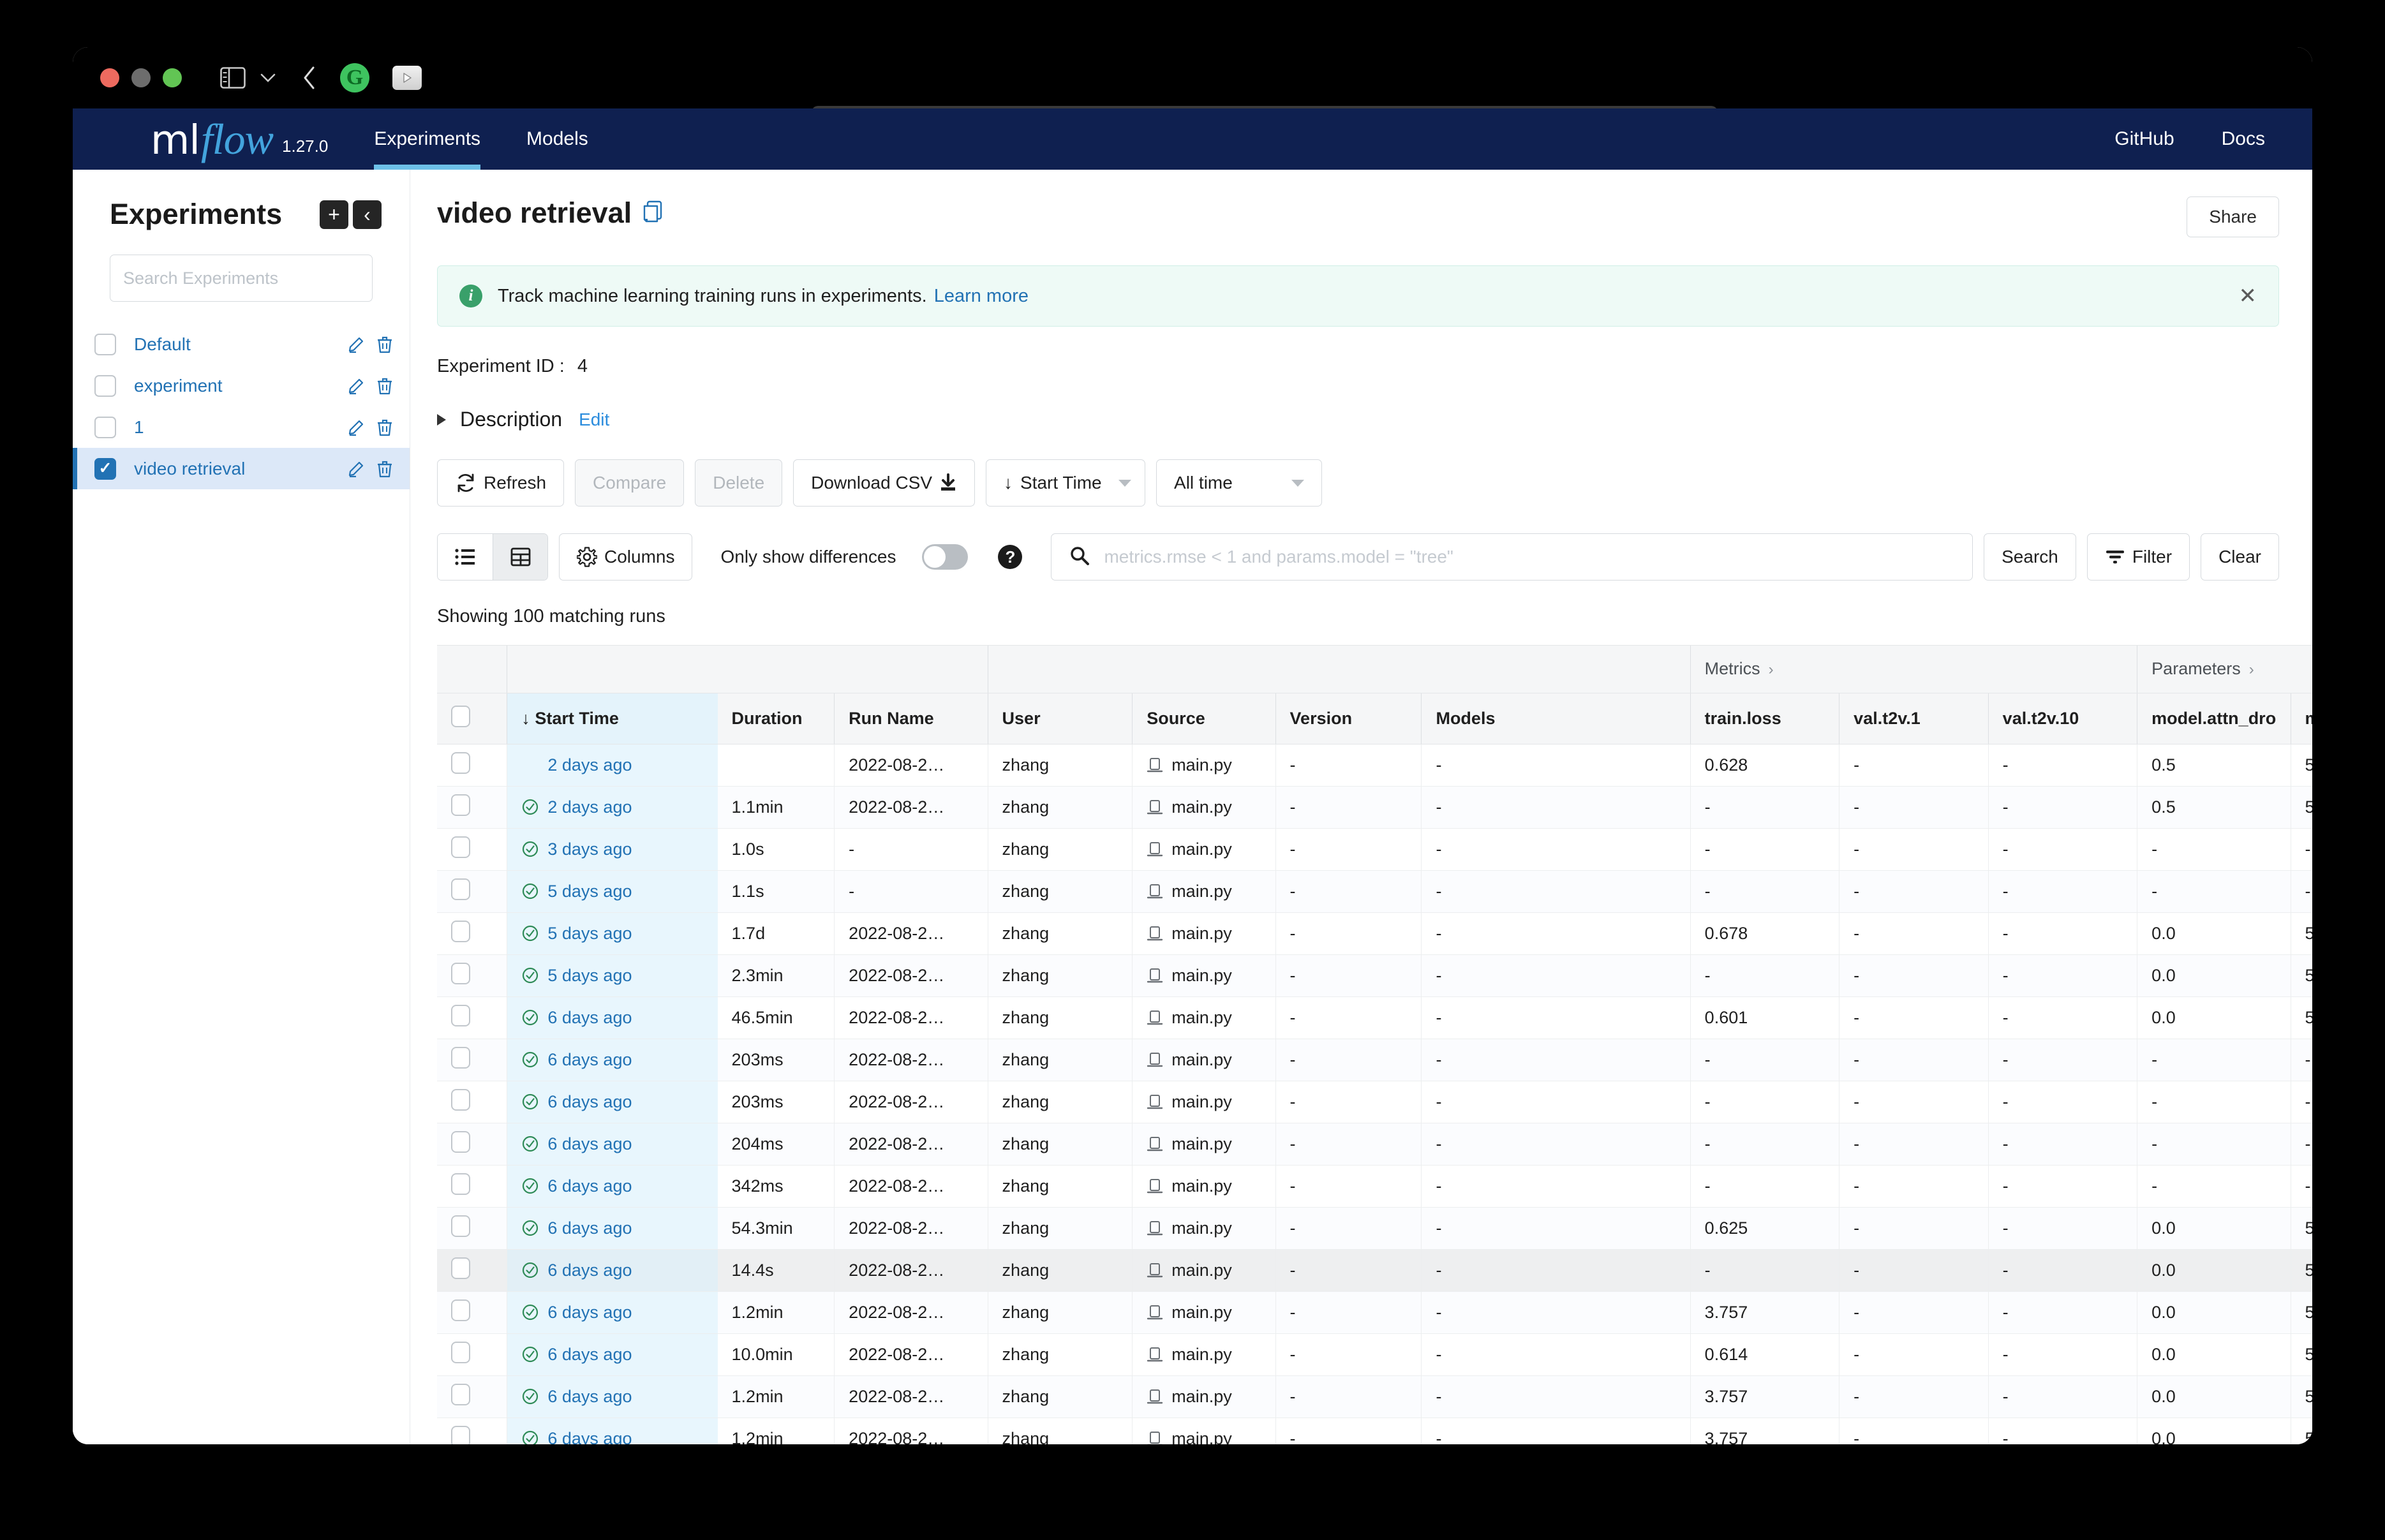 The image size is (2385, 1540). What do you see at coordinates (557, 139) in the screenshot?
I see `nav-models: Models` at bounding box center [557, 139].